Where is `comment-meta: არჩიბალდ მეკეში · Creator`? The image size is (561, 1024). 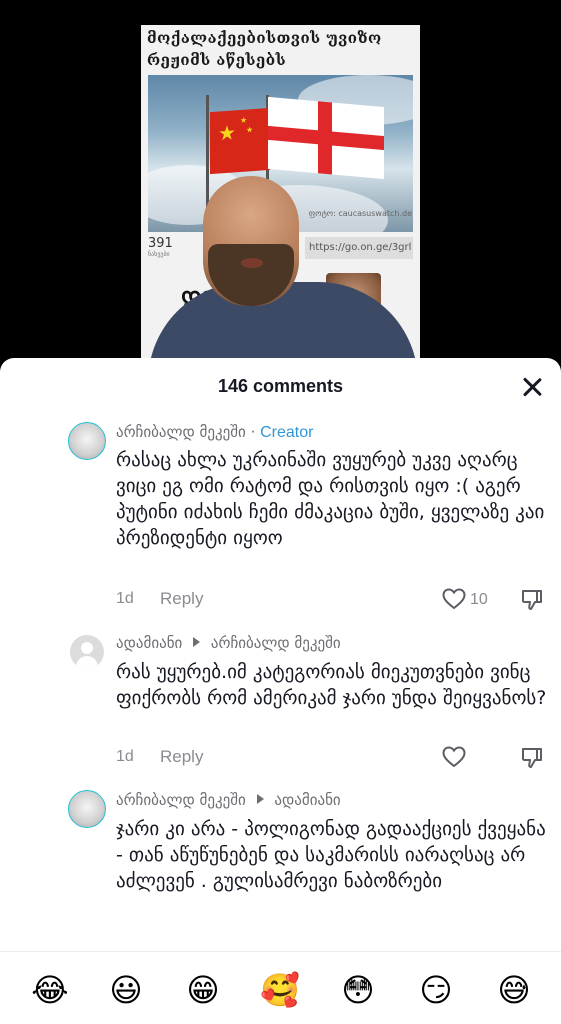
comment-meta: არჩიბალდ მეკეში · Creator is located at coordinates (215, 432).